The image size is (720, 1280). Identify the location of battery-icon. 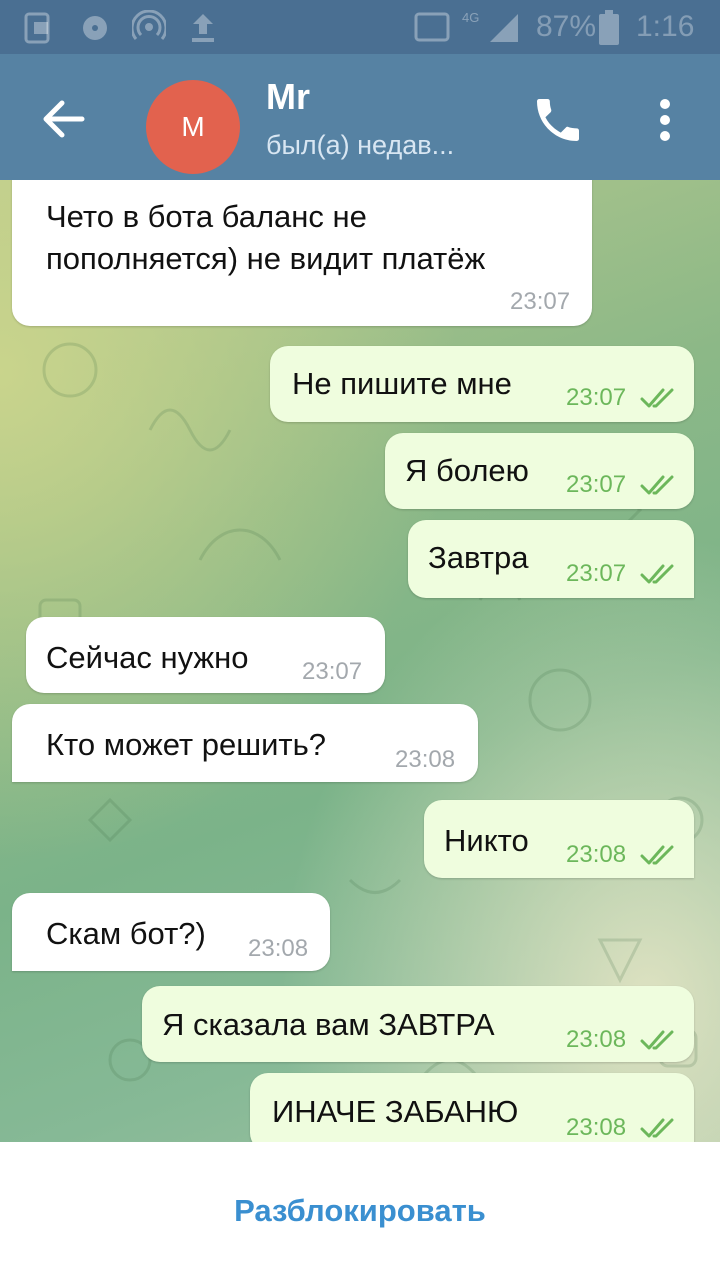
(609, 27).